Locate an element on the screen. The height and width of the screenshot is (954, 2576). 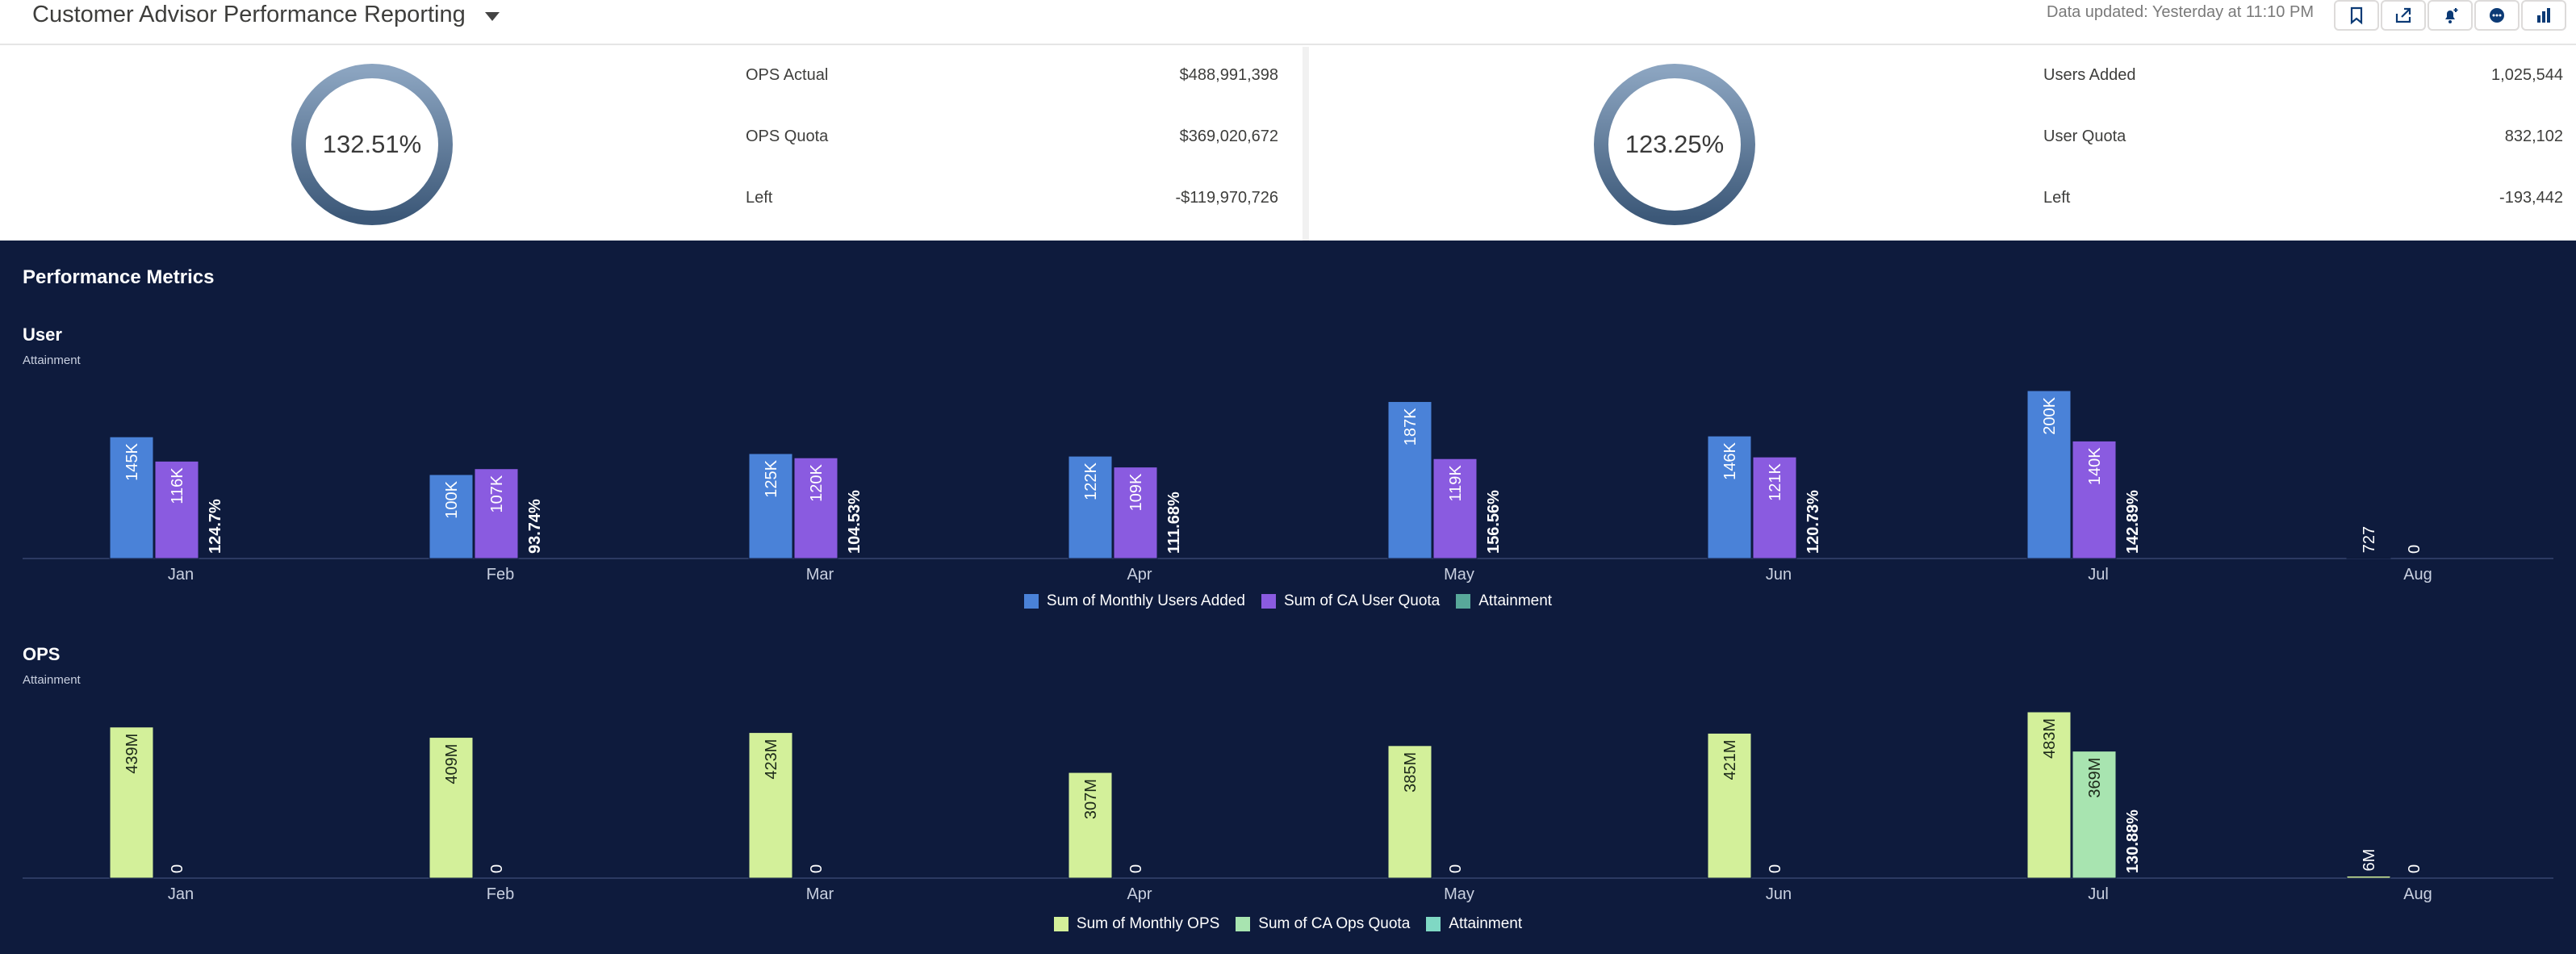
kpi-label: OPS Quota is located at coordinates (787, 136).